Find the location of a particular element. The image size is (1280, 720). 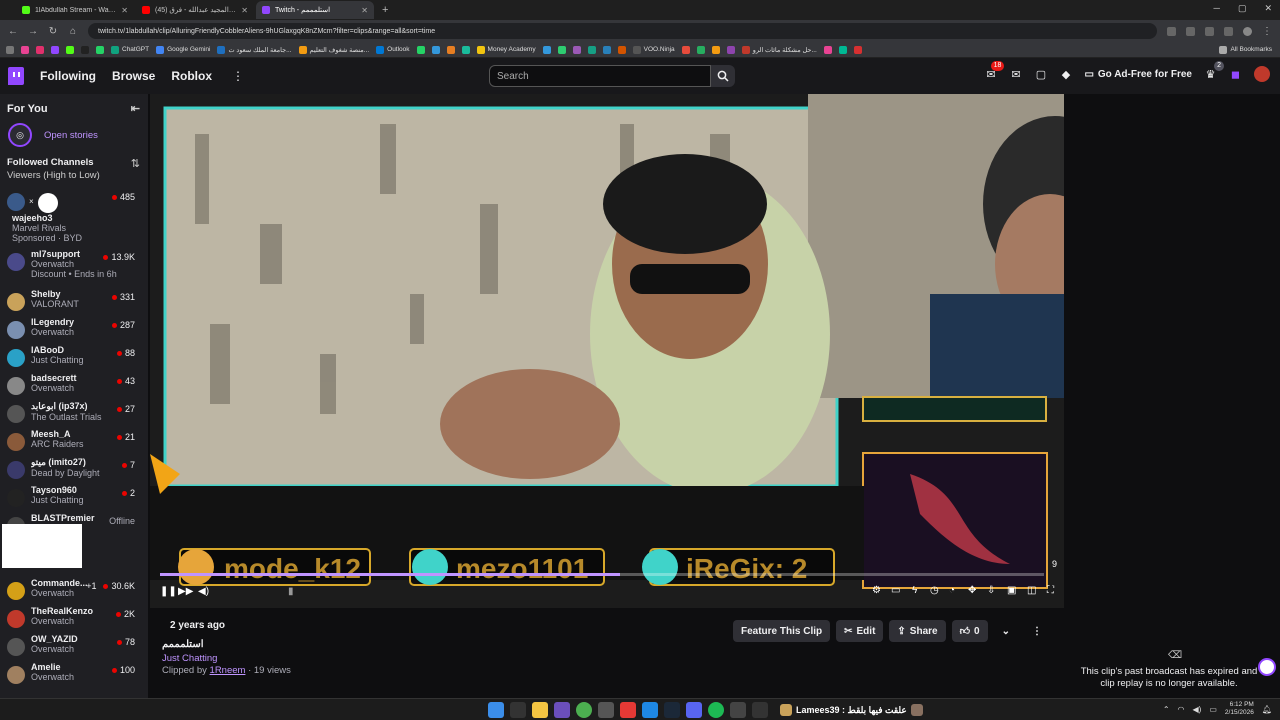

sidebar-channel: Meesh_A ARC Raiders 21 is located at coordinates (74, 443).